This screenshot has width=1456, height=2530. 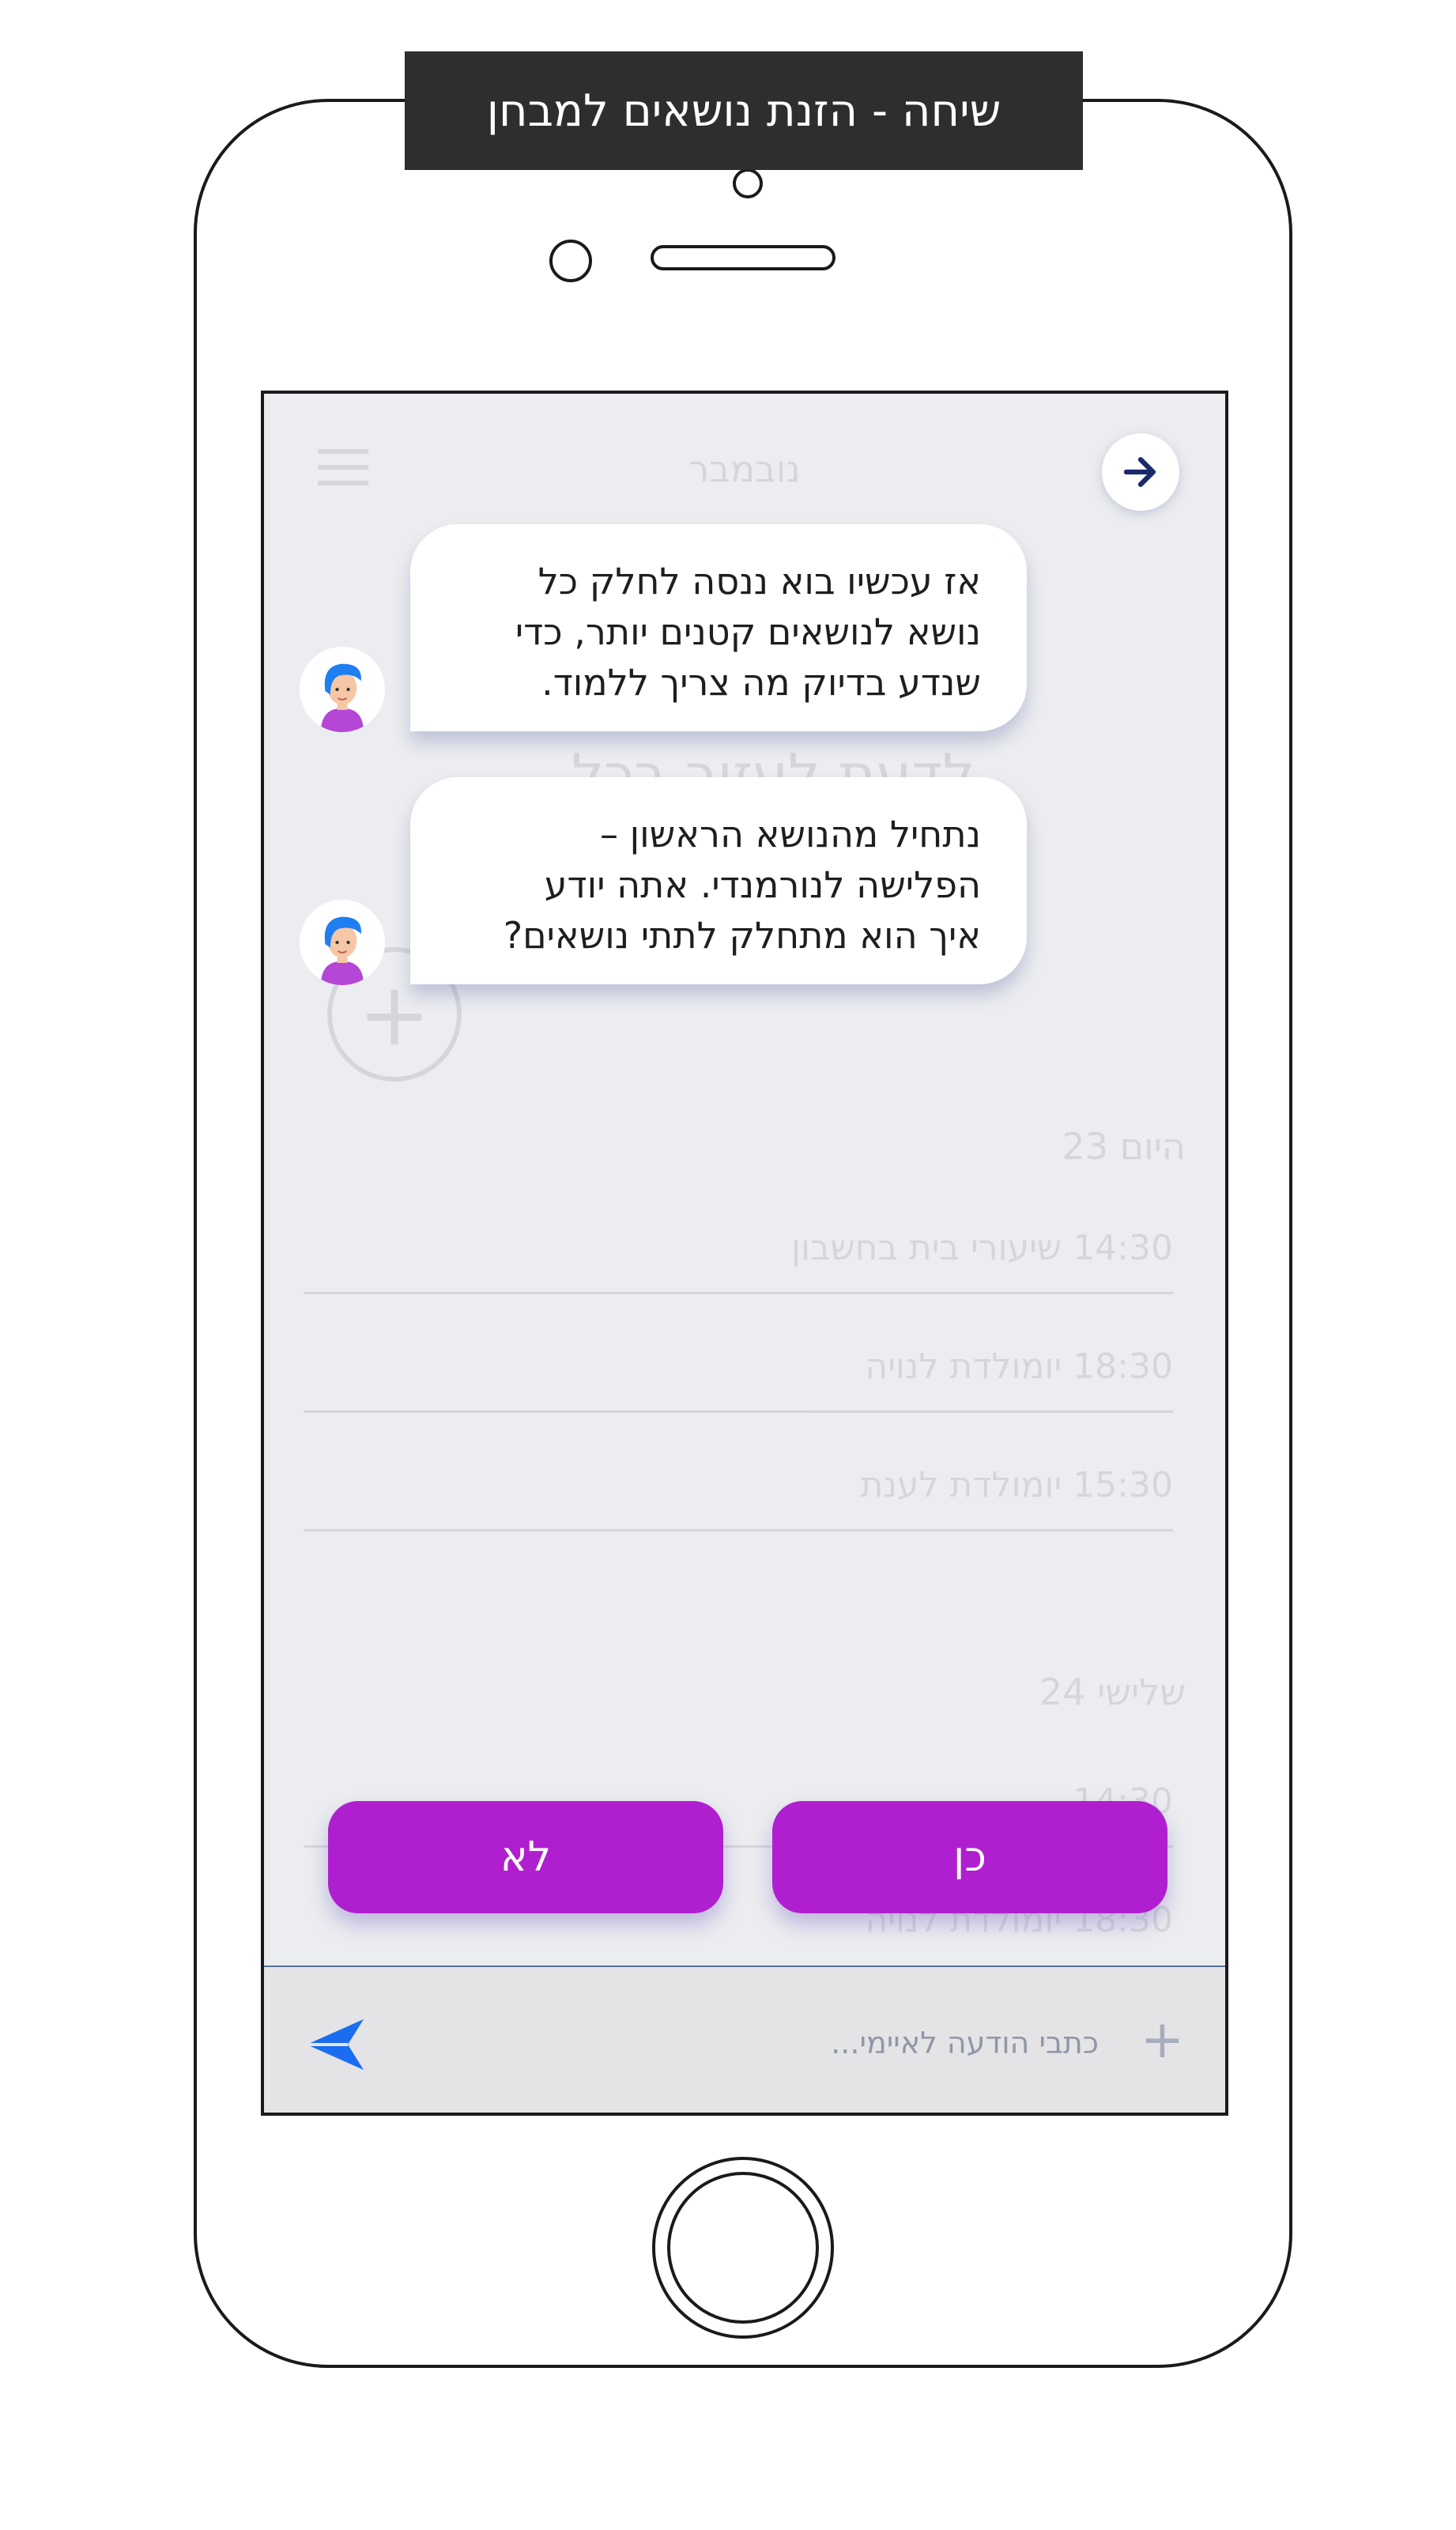 What do you see at coordinates (969, 1857) in the screenshot?
I see `yes-button: כן` at bounding box center [969, 1857].